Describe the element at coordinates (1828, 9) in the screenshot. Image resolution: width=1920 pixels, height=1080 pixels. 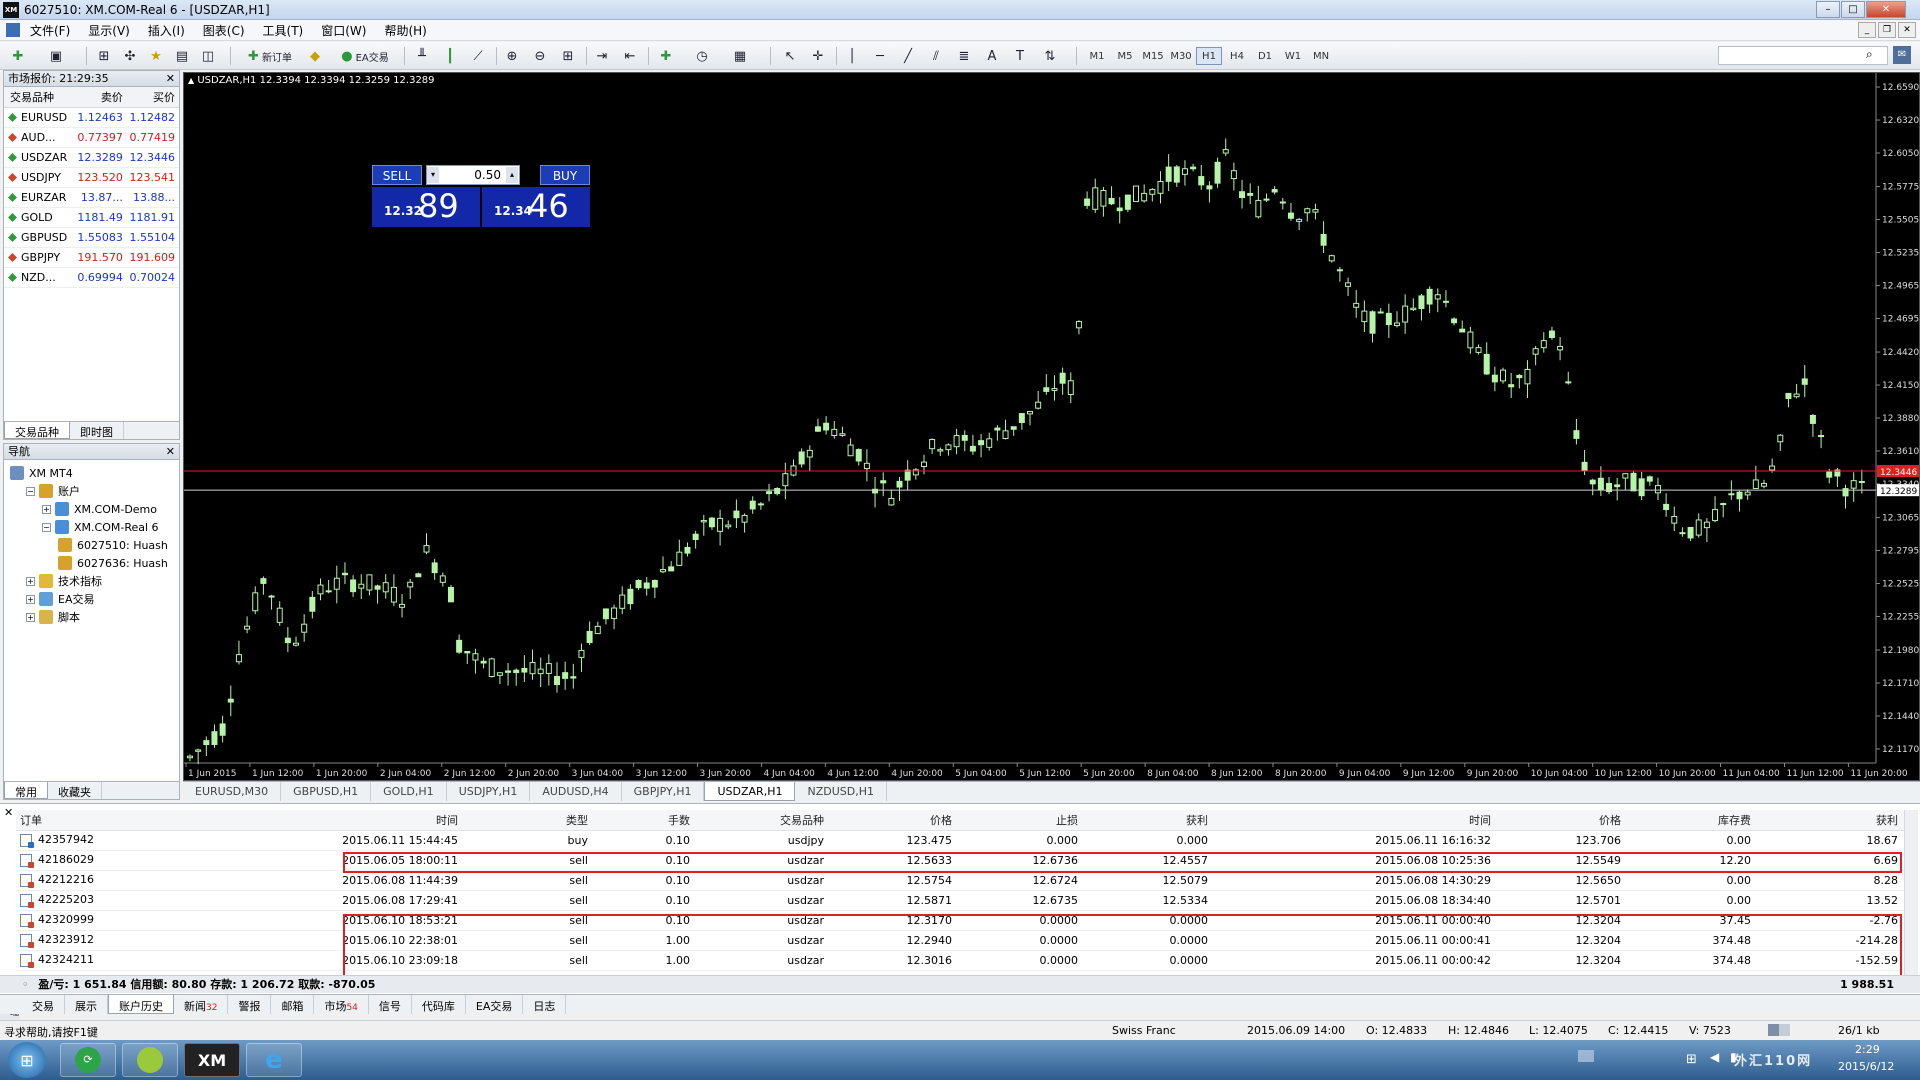
I see `minimize-button: –` at that location.